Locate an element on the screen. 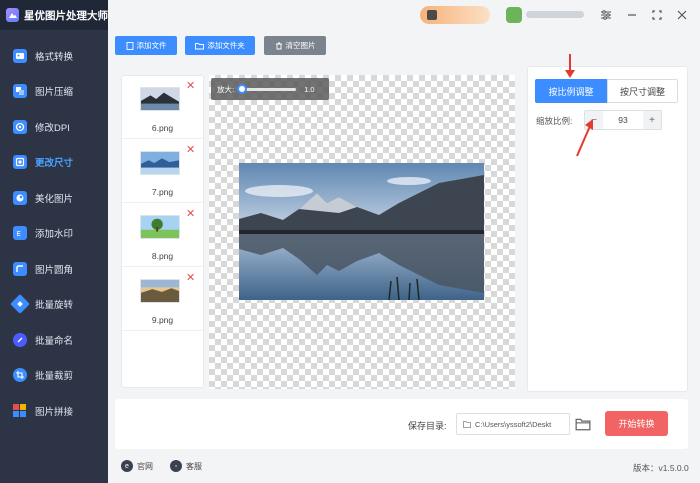 The width and height of the screenshot is (700, 483). start-convert-button: 开始转换 is located at coordinates (636, 423).